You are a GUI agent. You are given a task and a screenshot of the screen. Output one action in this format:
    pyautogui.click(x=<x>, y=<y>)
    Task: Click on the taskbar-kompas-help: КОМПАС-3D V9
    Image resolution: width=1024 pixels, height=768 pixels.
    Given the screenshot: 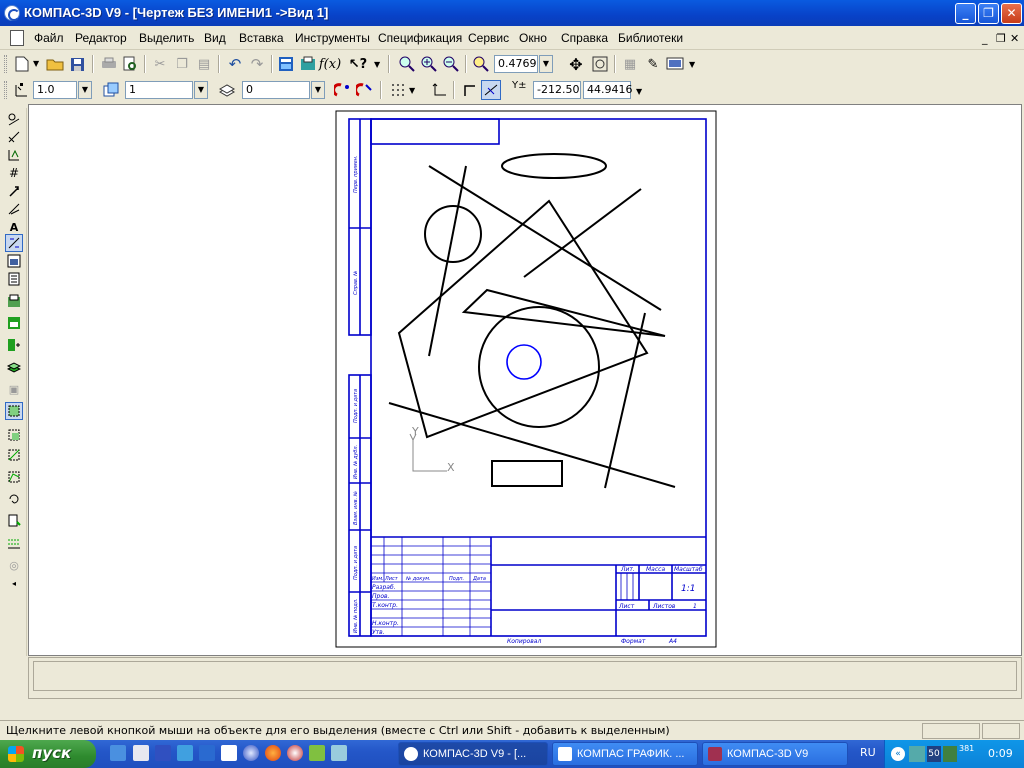 What is the action you would take?
    pyautogui.click(x=775, y=754)
    